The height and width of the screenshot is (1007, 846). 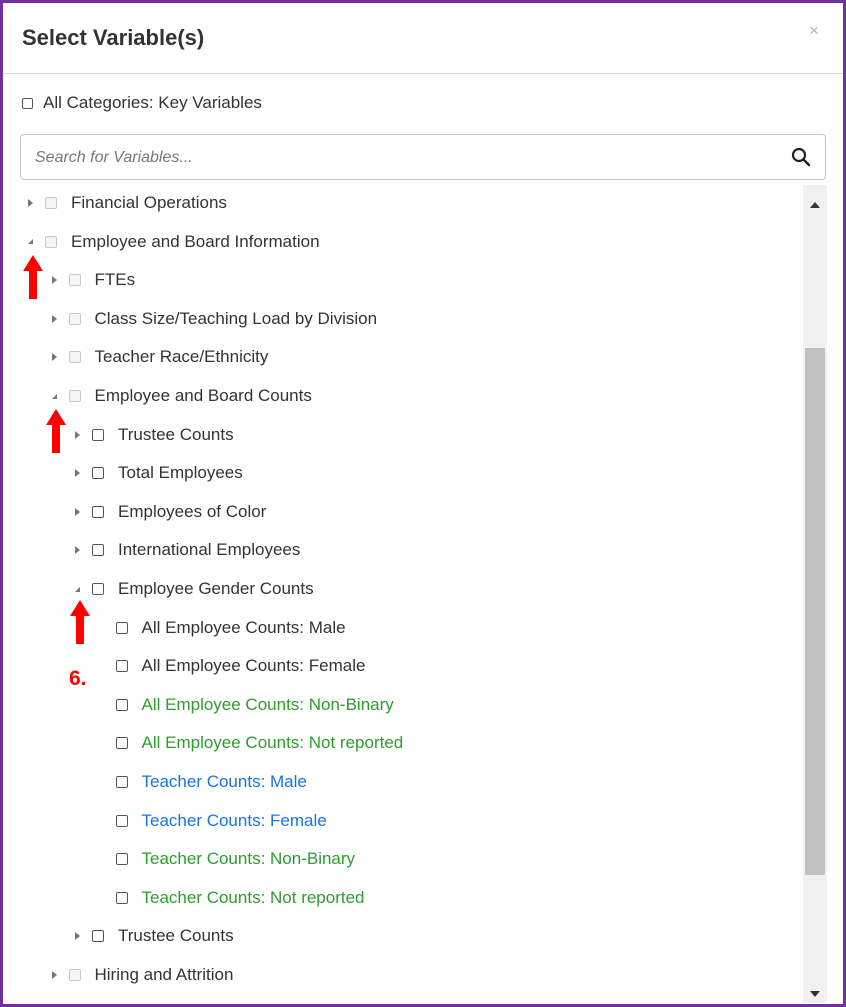 I want to click on tree-item: Employee Benefits and Salary, so click(x=163, y=1000).